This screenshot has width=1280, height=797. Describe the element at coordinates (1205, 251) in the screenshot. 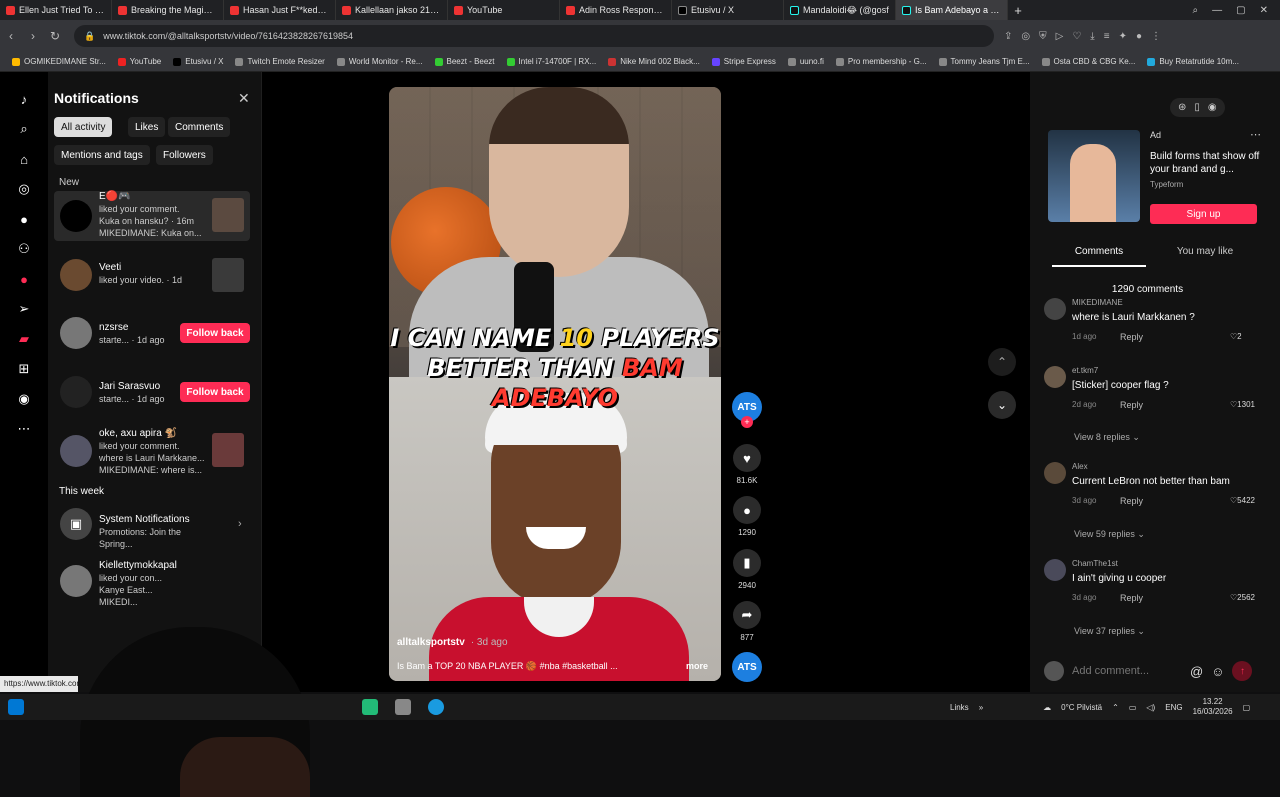

I see `tab-you-may-like: You may like` at that location.